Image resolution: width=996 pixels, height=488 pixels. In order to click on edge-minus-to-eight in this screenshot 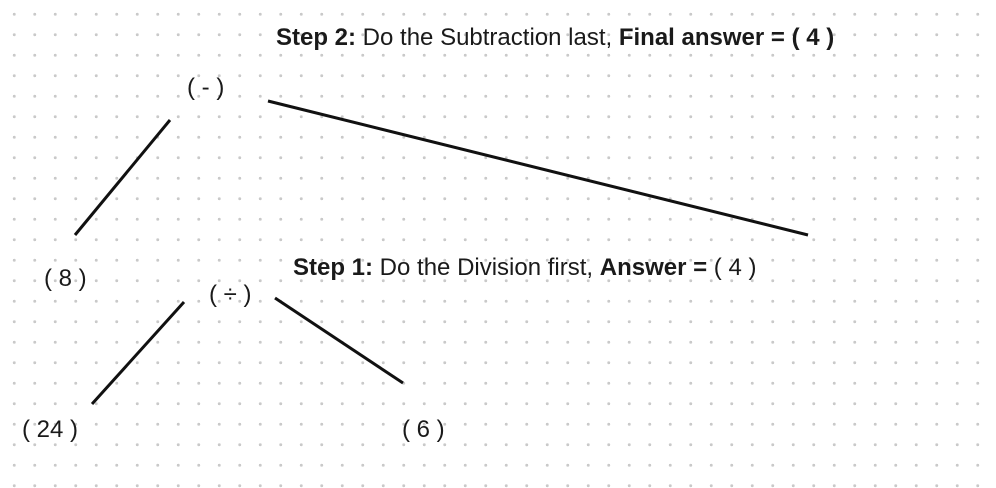, I will do `click(122, 177)`.